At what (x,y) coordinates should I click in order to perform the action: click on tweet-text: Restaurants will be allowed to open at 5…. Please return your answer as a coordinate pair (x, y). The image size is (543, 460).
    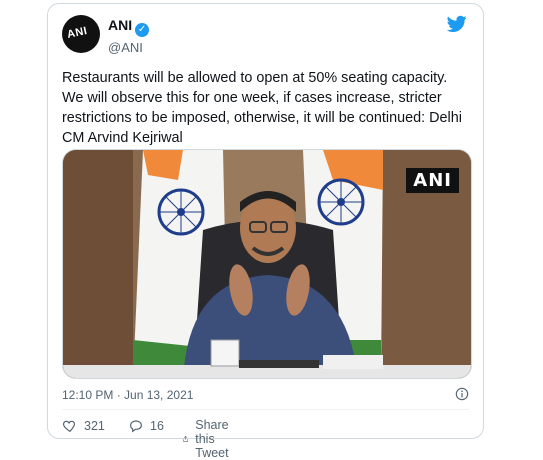
    Looking at the image, I should click on (262, 108).